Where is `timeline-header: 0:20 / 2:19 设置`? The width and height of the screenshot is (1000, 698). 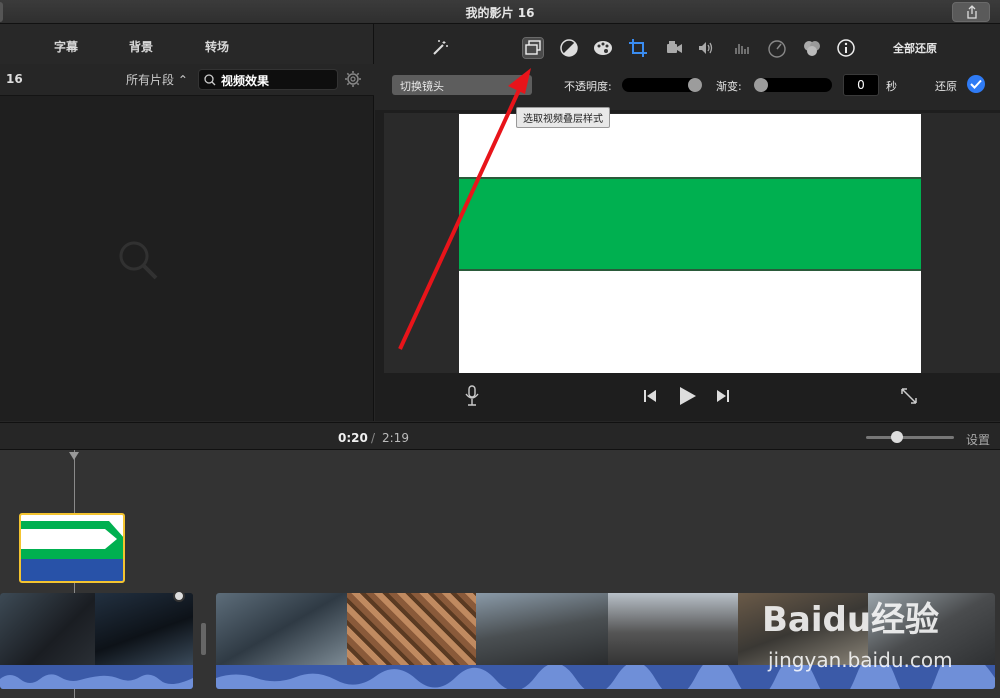
timeline-header: 0:20 / 2:19 设置 is located at coordinates (500, 436).